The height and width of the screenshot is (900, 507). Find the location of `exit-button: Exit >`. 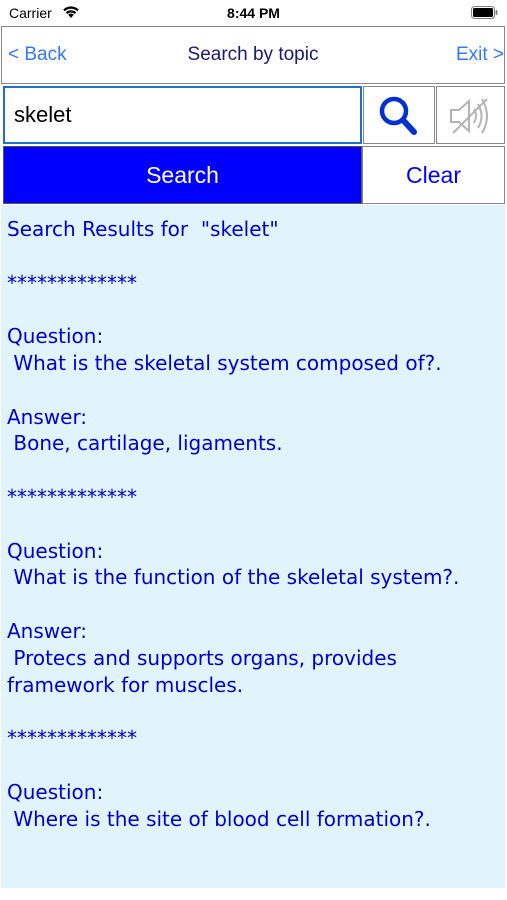

exit-button: Exit > is located at coordinates (480, 55).